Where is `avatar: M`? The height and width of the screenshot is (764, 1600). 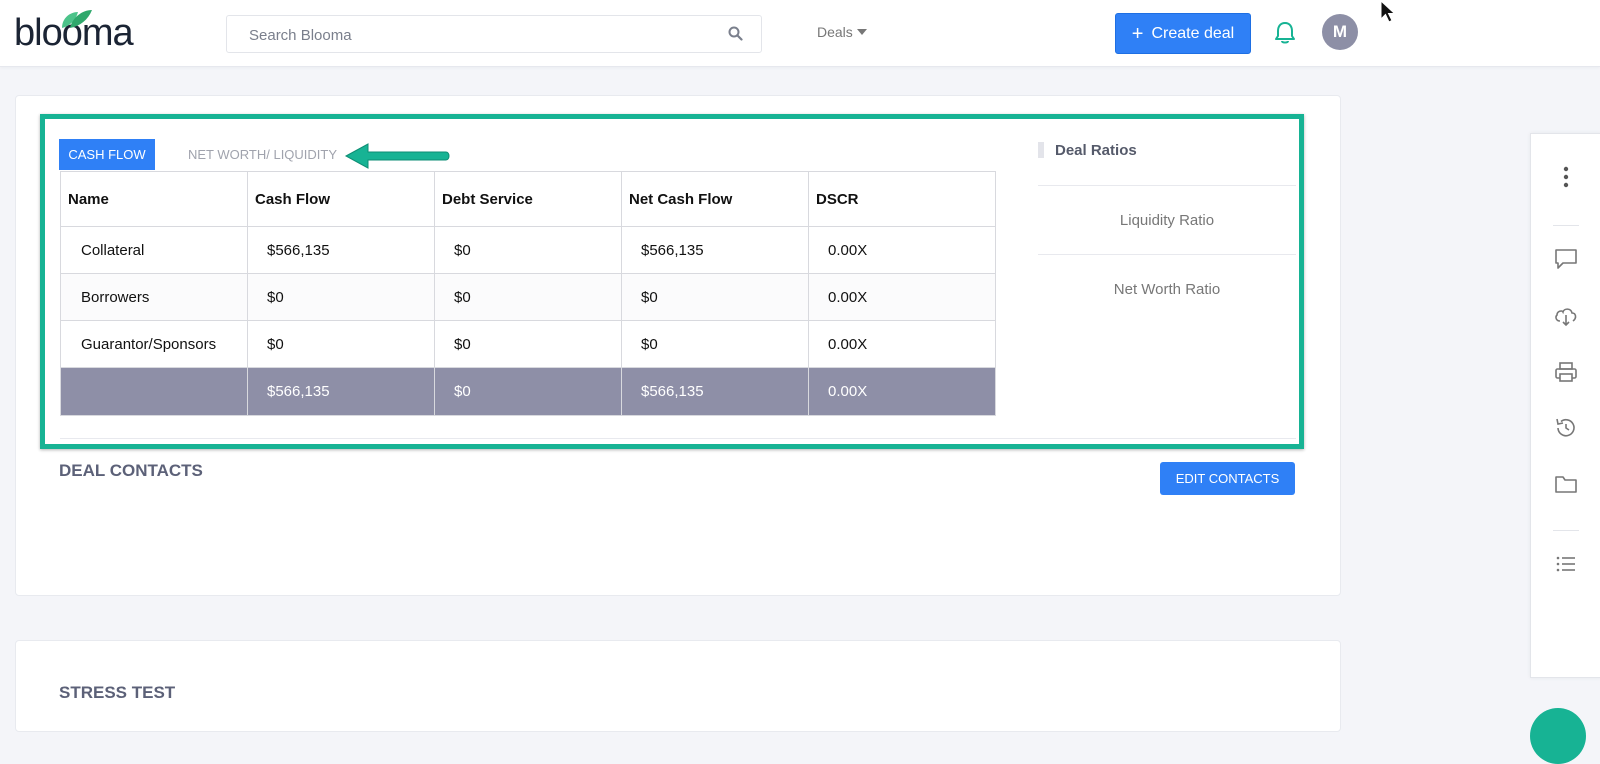
avatar: M is located at coordinates (1340, 32).